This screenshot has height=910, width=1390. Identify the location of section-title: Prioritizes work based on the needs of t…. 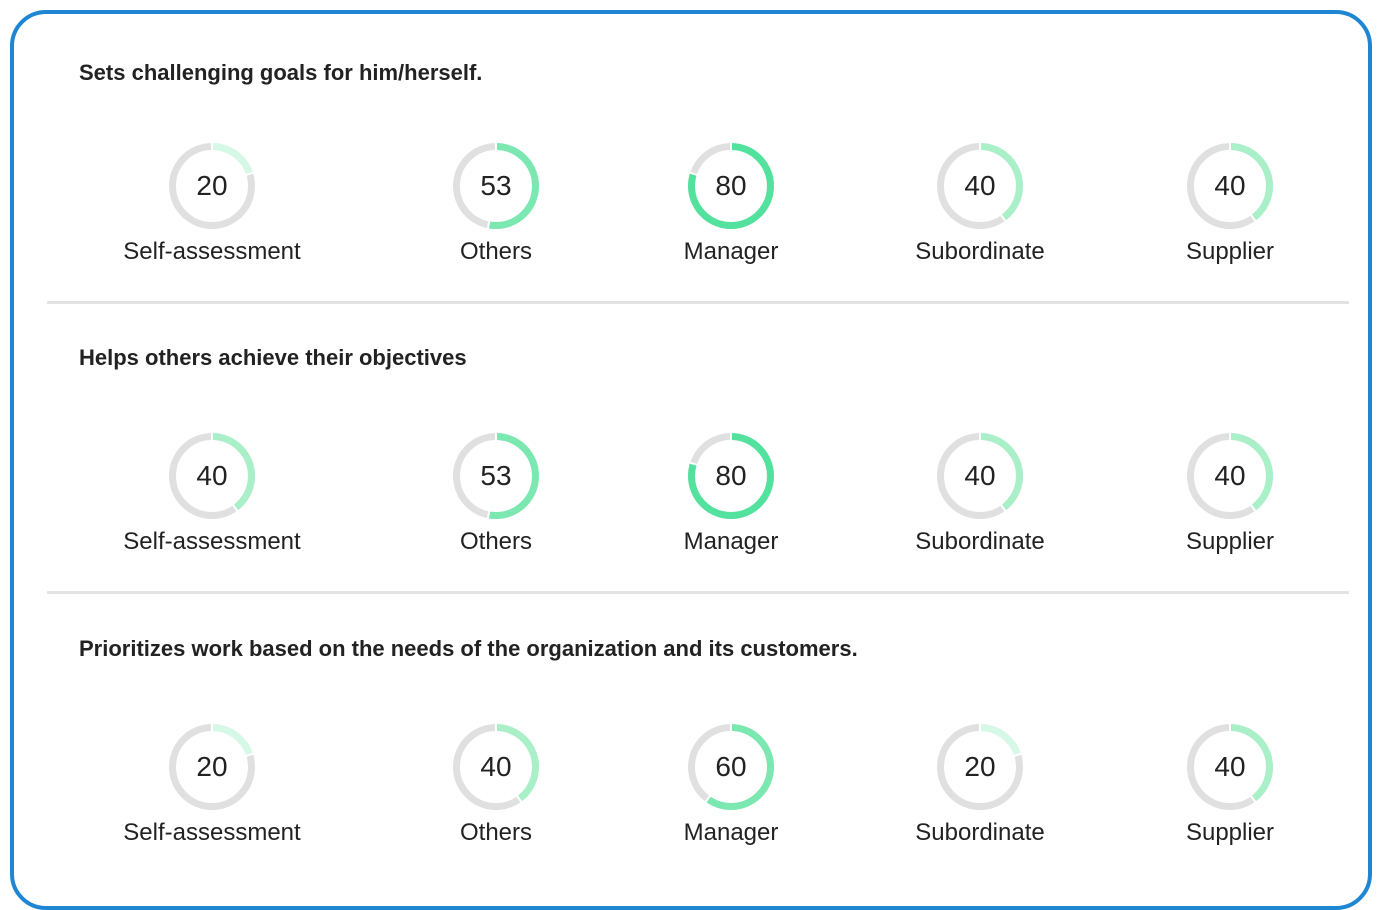
(468, 648).